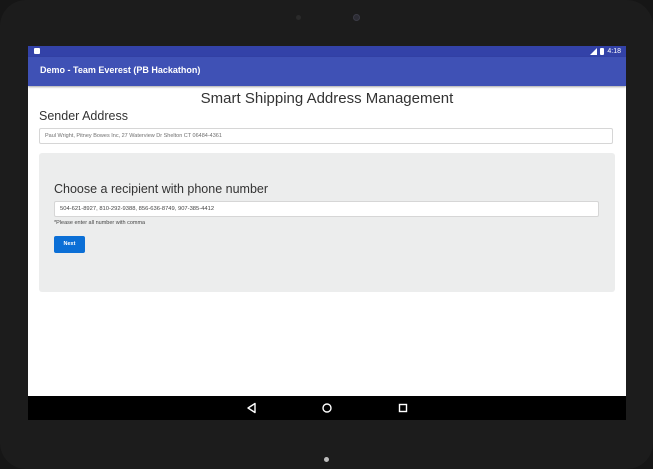 Image resolution: width=653 pixels, height=469 pixels. What do you see at coordinates (100, 223) in the screenshot?
I see `phone-hint-text: *Please enter all number with comma` at bounding box center [100, 223].